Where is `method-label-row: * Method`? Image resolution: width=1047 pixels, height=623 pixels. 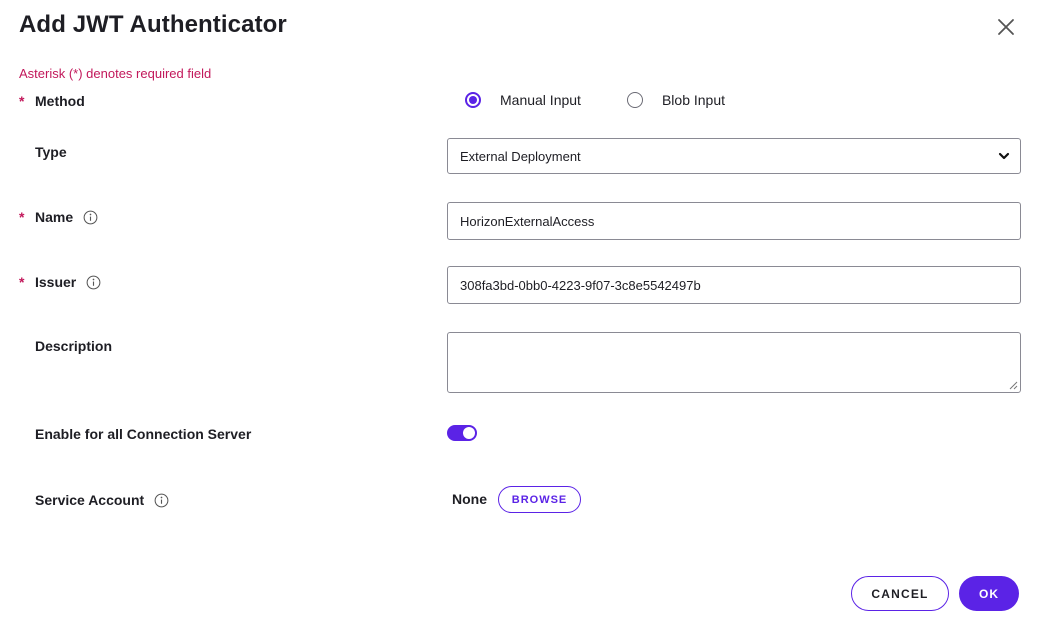 method-label-row: * Method is located at coordinates (52, 101).